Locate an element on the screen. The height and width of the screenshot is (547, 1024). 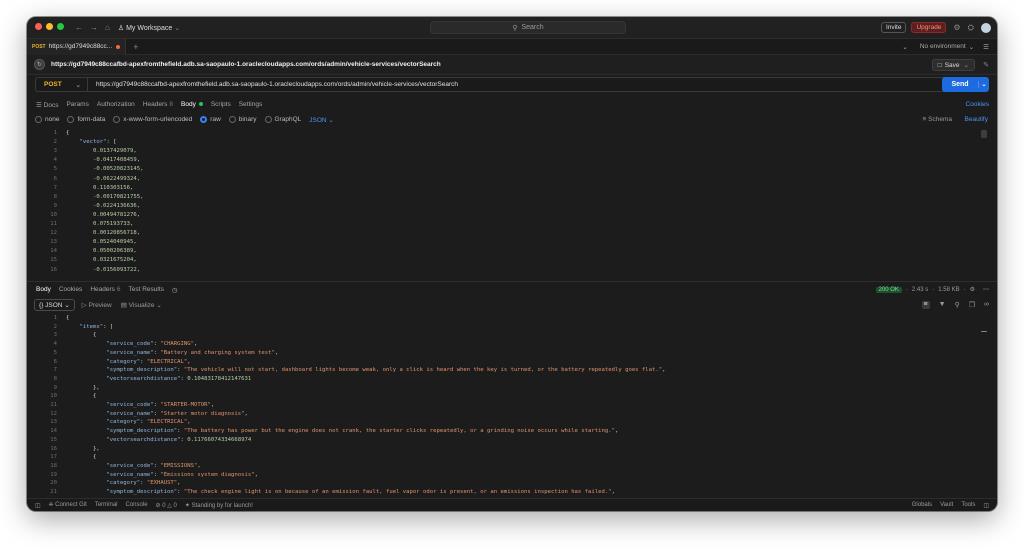
radio-binary is located at coordinates (232, 119).